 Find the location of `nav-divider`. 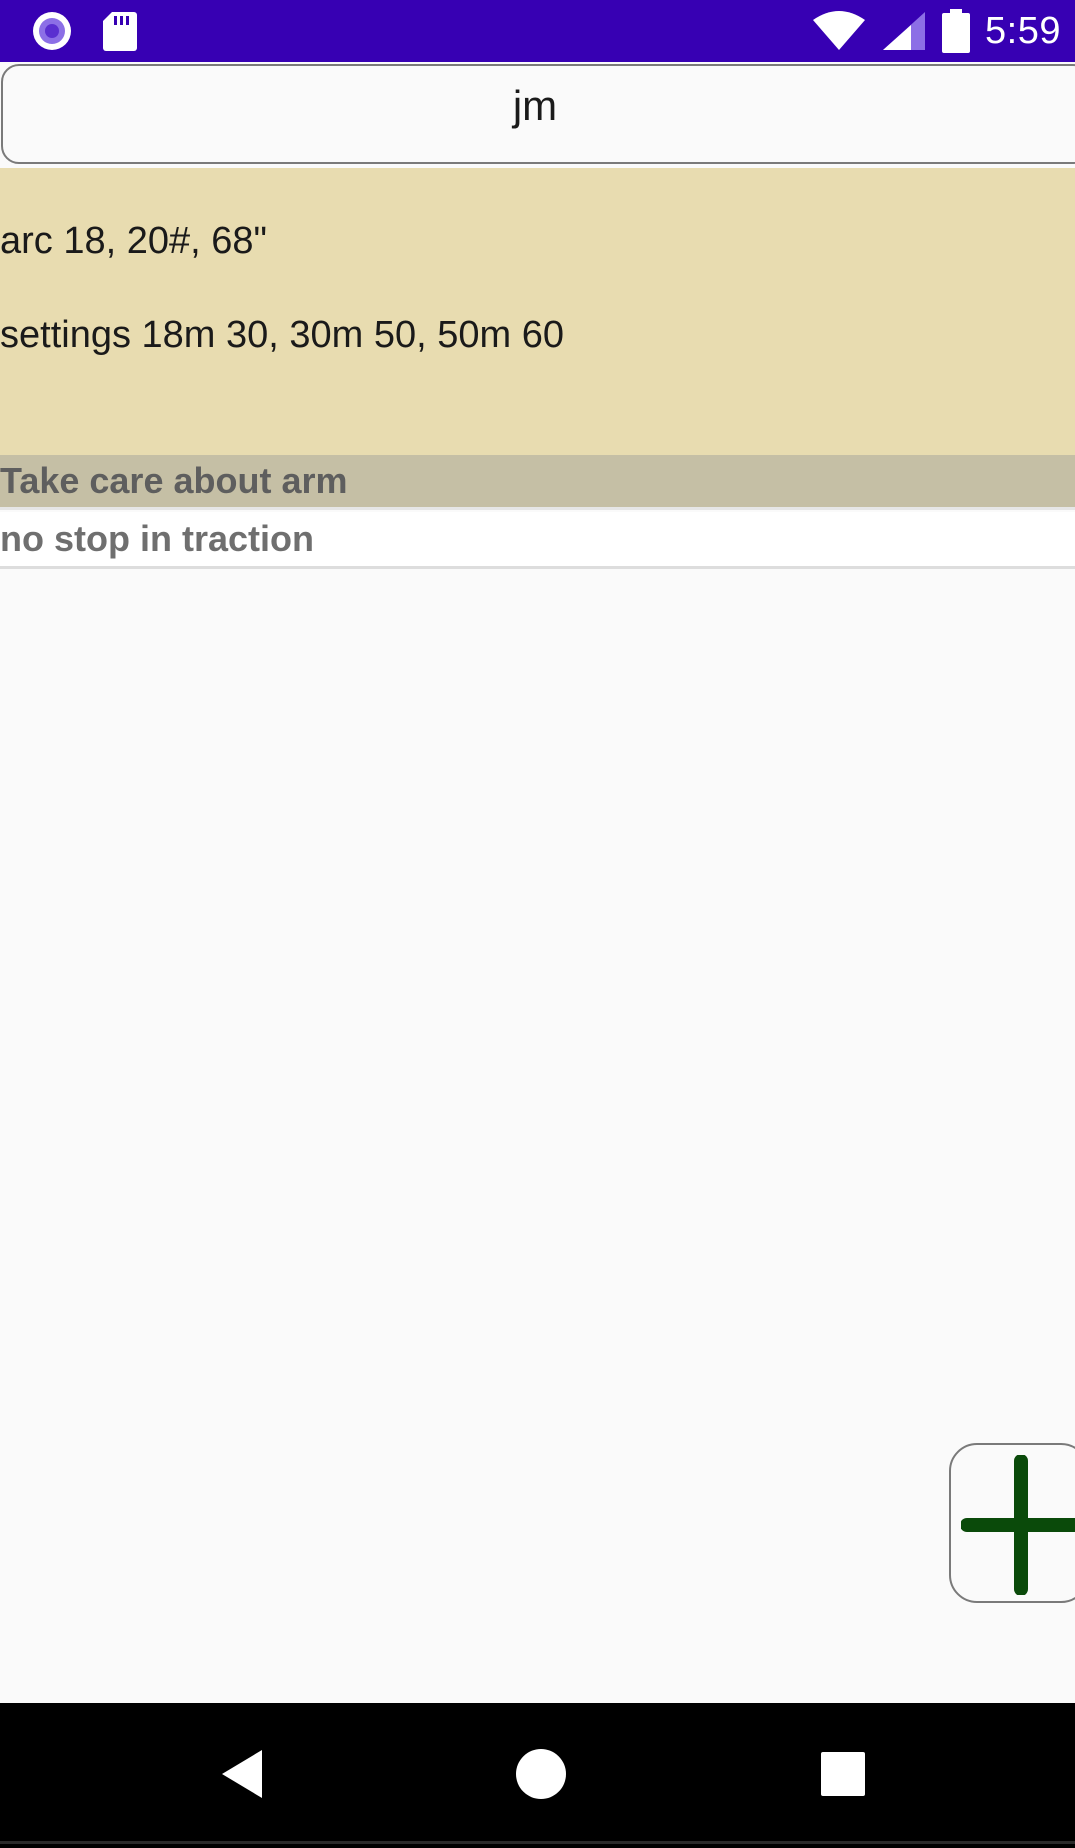

nav-divider is located at coordinates (537, 1842).